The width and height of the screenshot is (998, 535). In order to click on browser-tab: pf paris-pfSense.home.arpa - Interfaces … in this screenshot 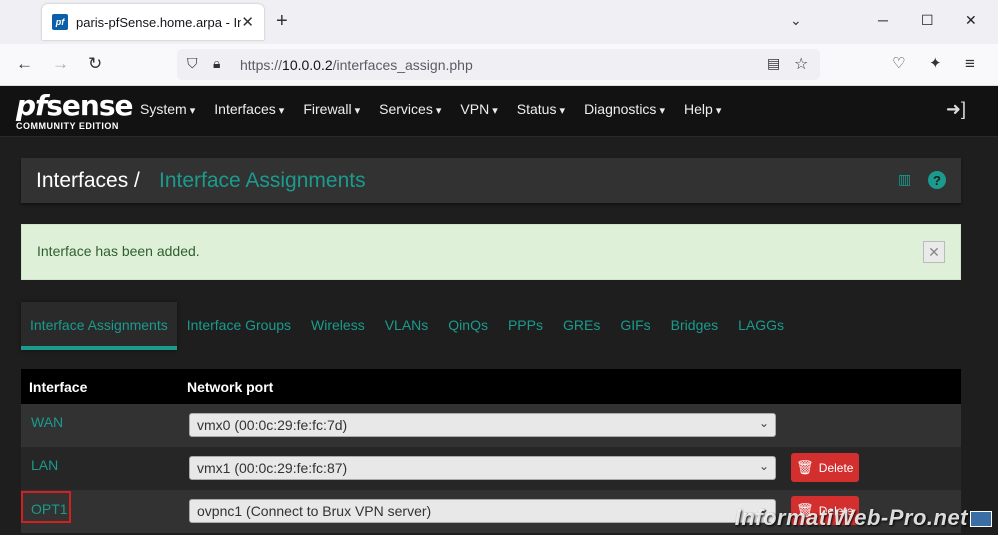, I will do `click(153, 22)`.